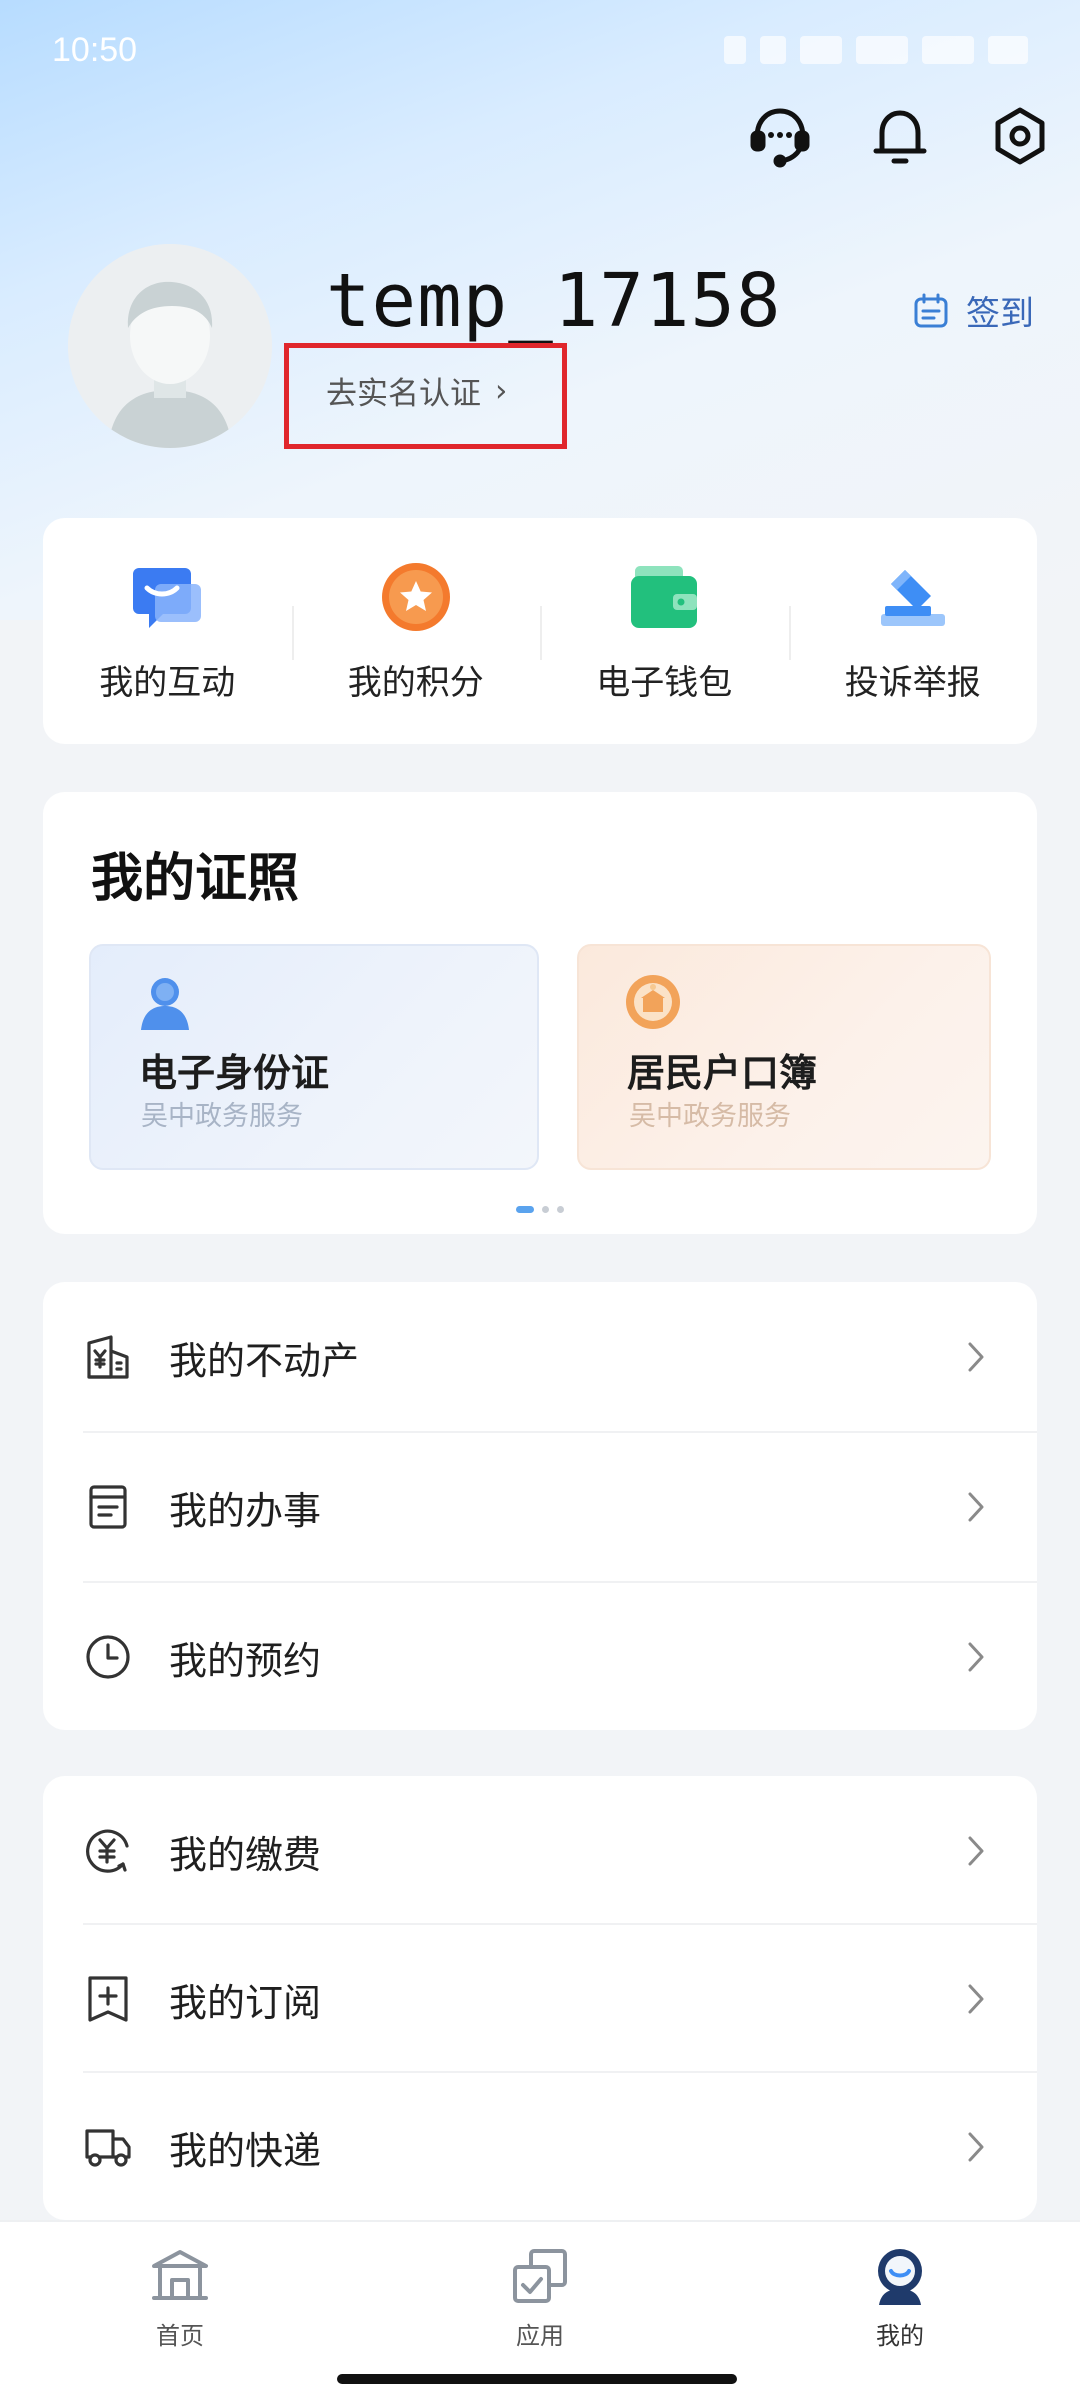 The width and height of the screenshot is (1080, 2400). I want to click on person-icon, so click(165, 1002).